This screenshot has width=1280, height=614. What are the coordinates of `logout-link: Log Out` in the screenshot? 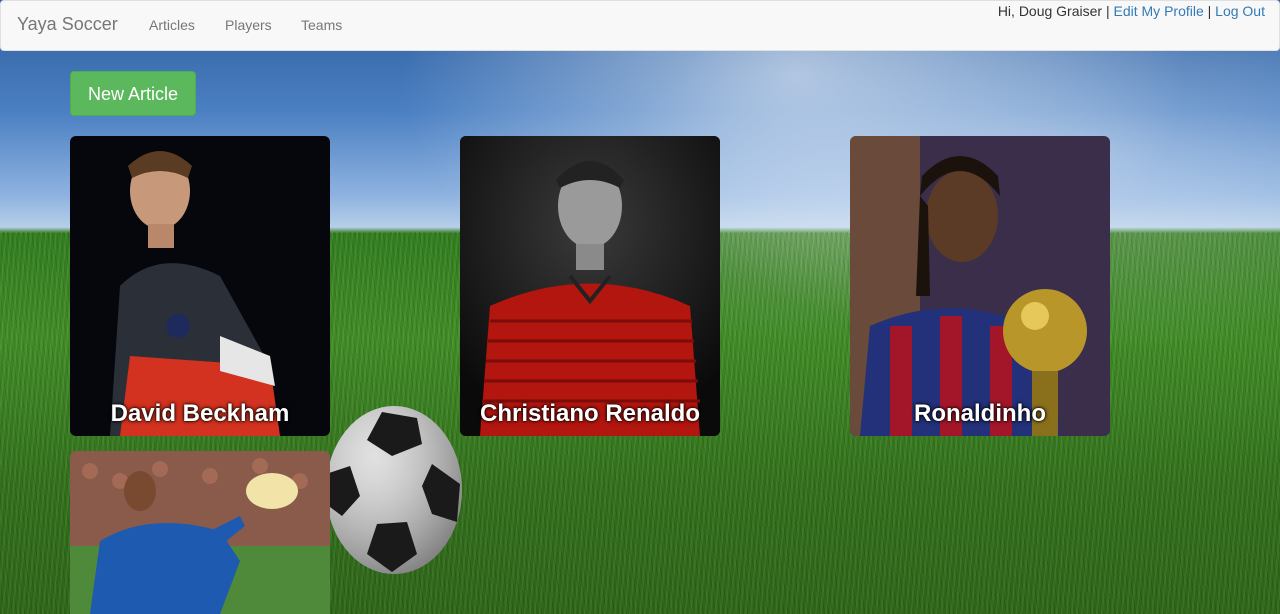 It's located at (1240, 11).